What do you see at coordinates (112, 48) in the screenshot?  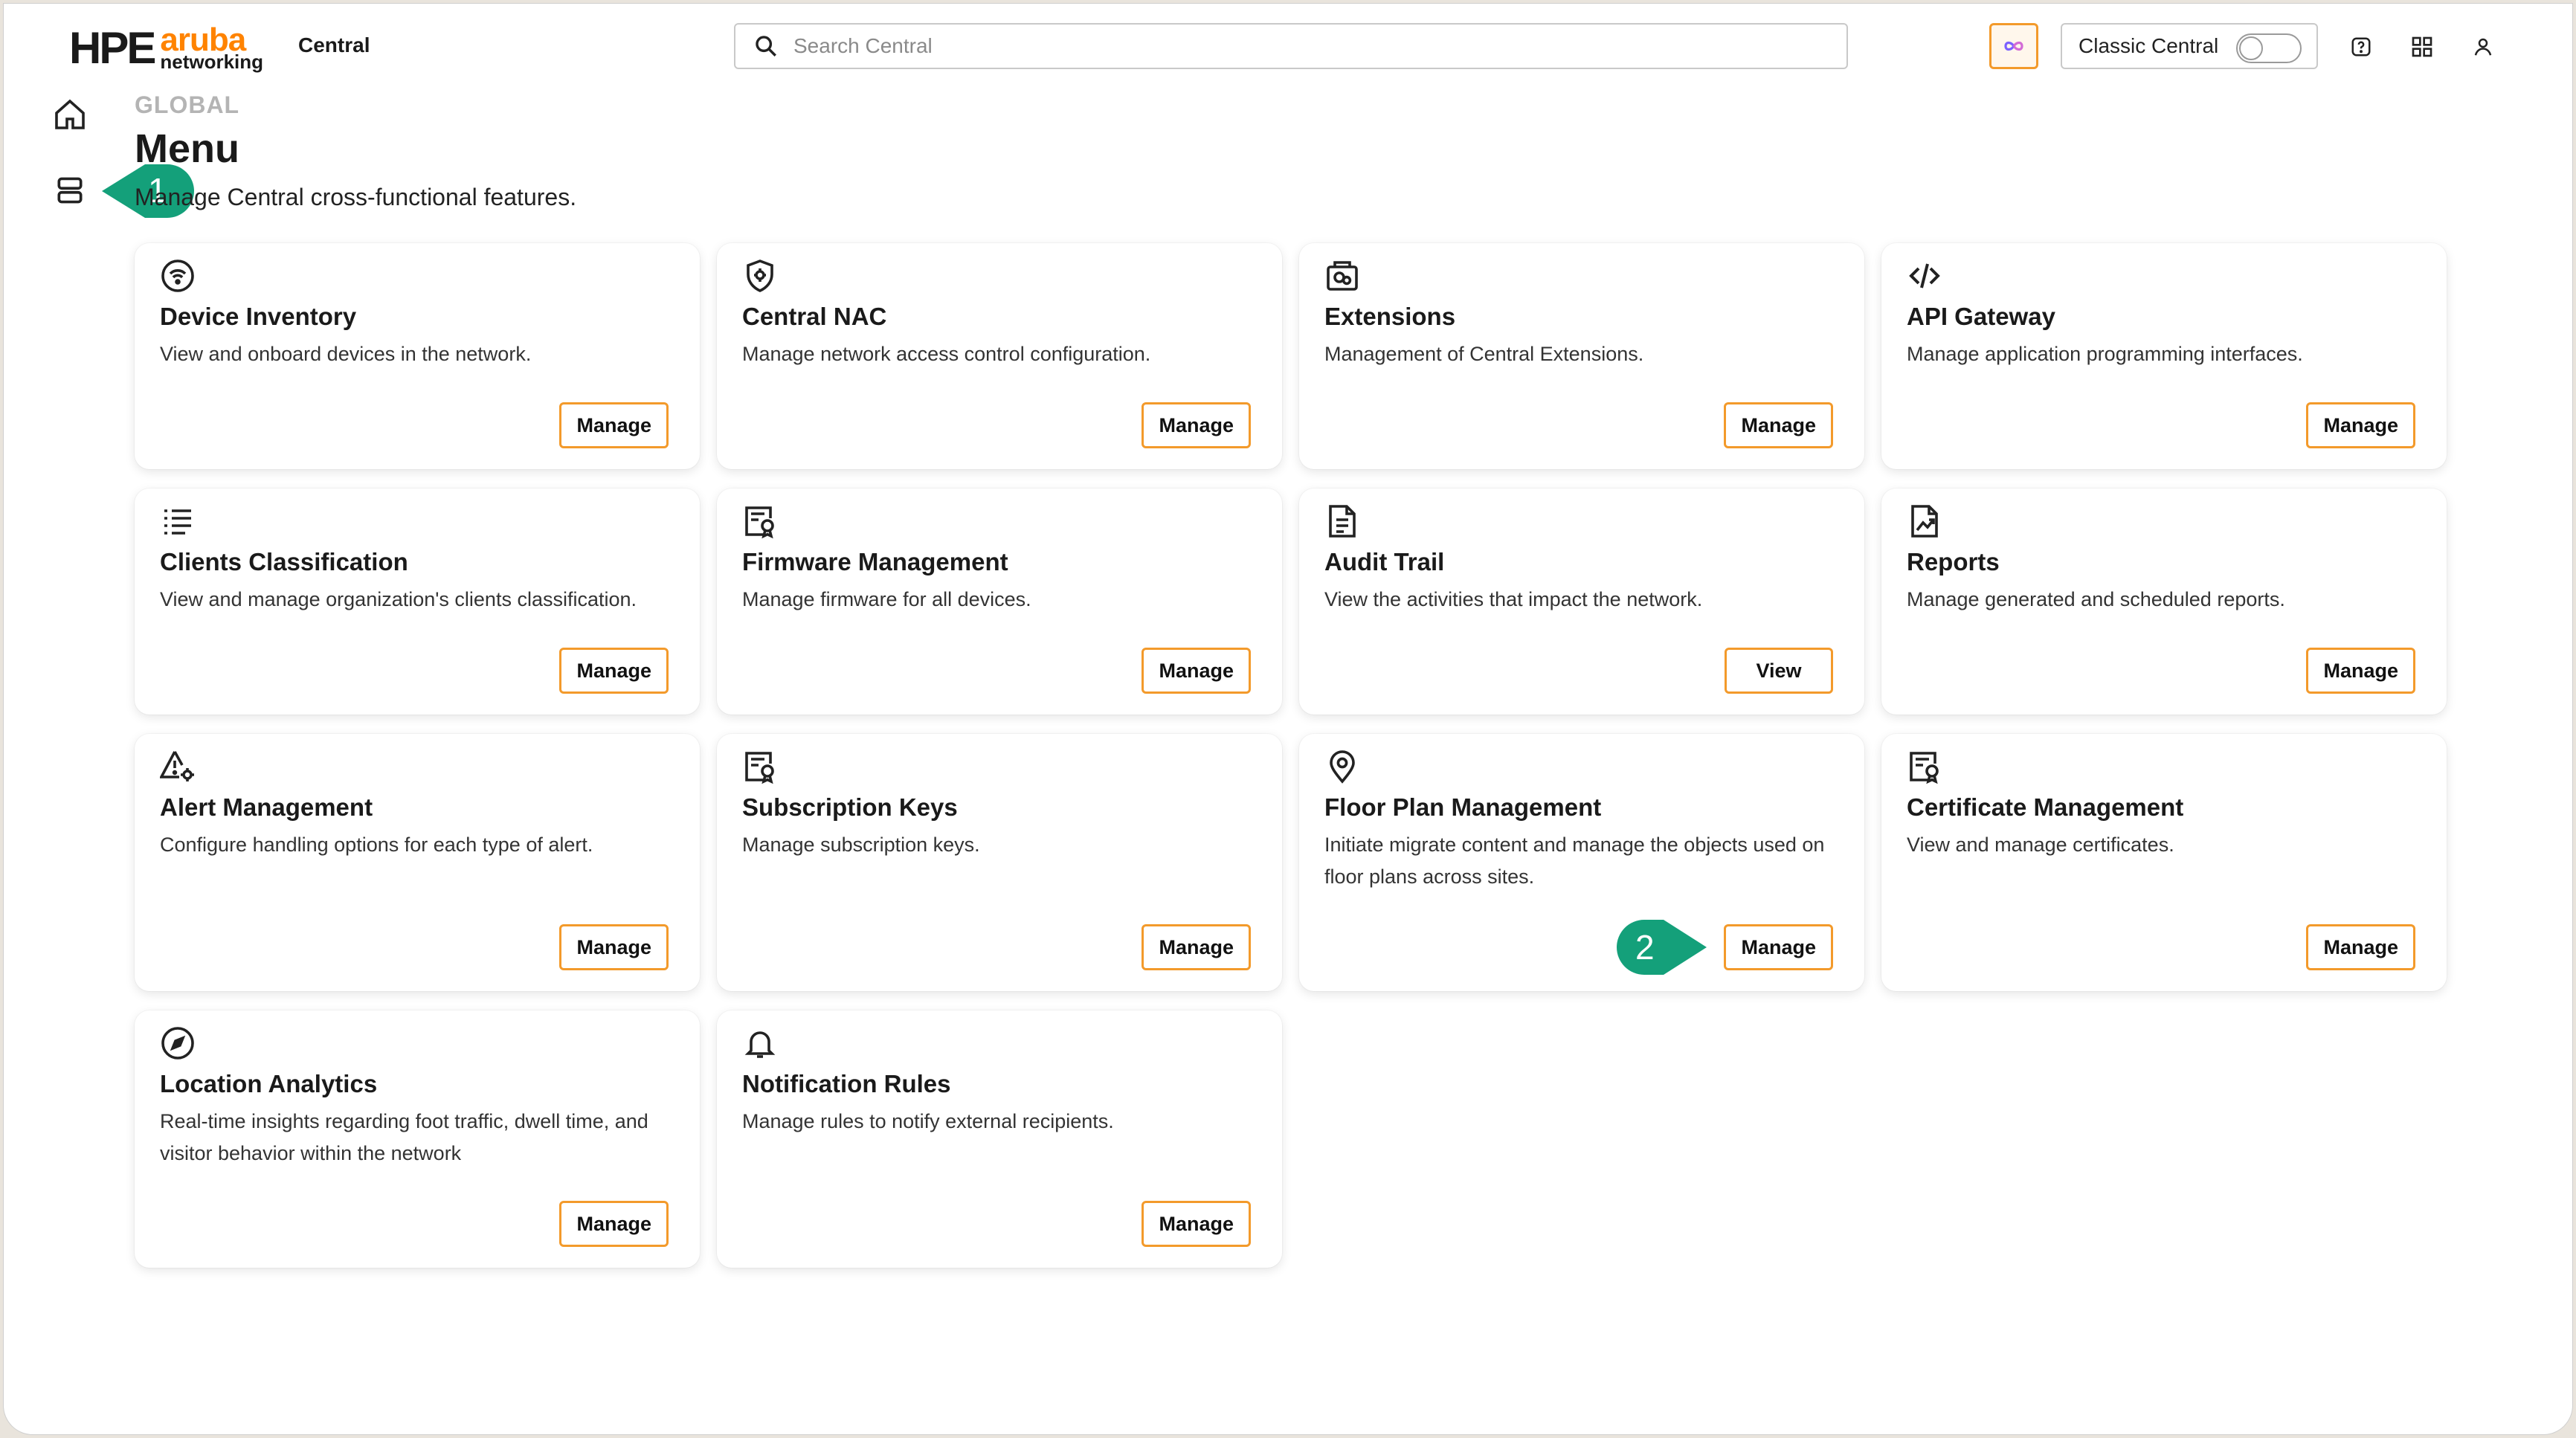 I see `logo-hpe-text: HPE` at bounding box center [112, 48].